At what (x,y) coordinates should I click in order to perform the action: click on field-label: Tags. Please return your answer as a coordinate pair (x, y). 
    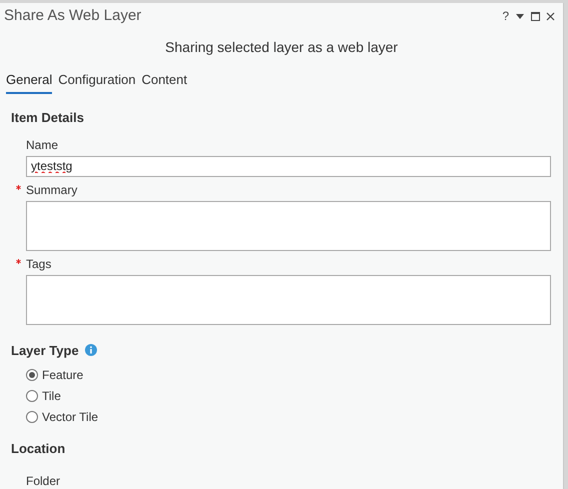
    Looking at the image, I should click on (39, 264).